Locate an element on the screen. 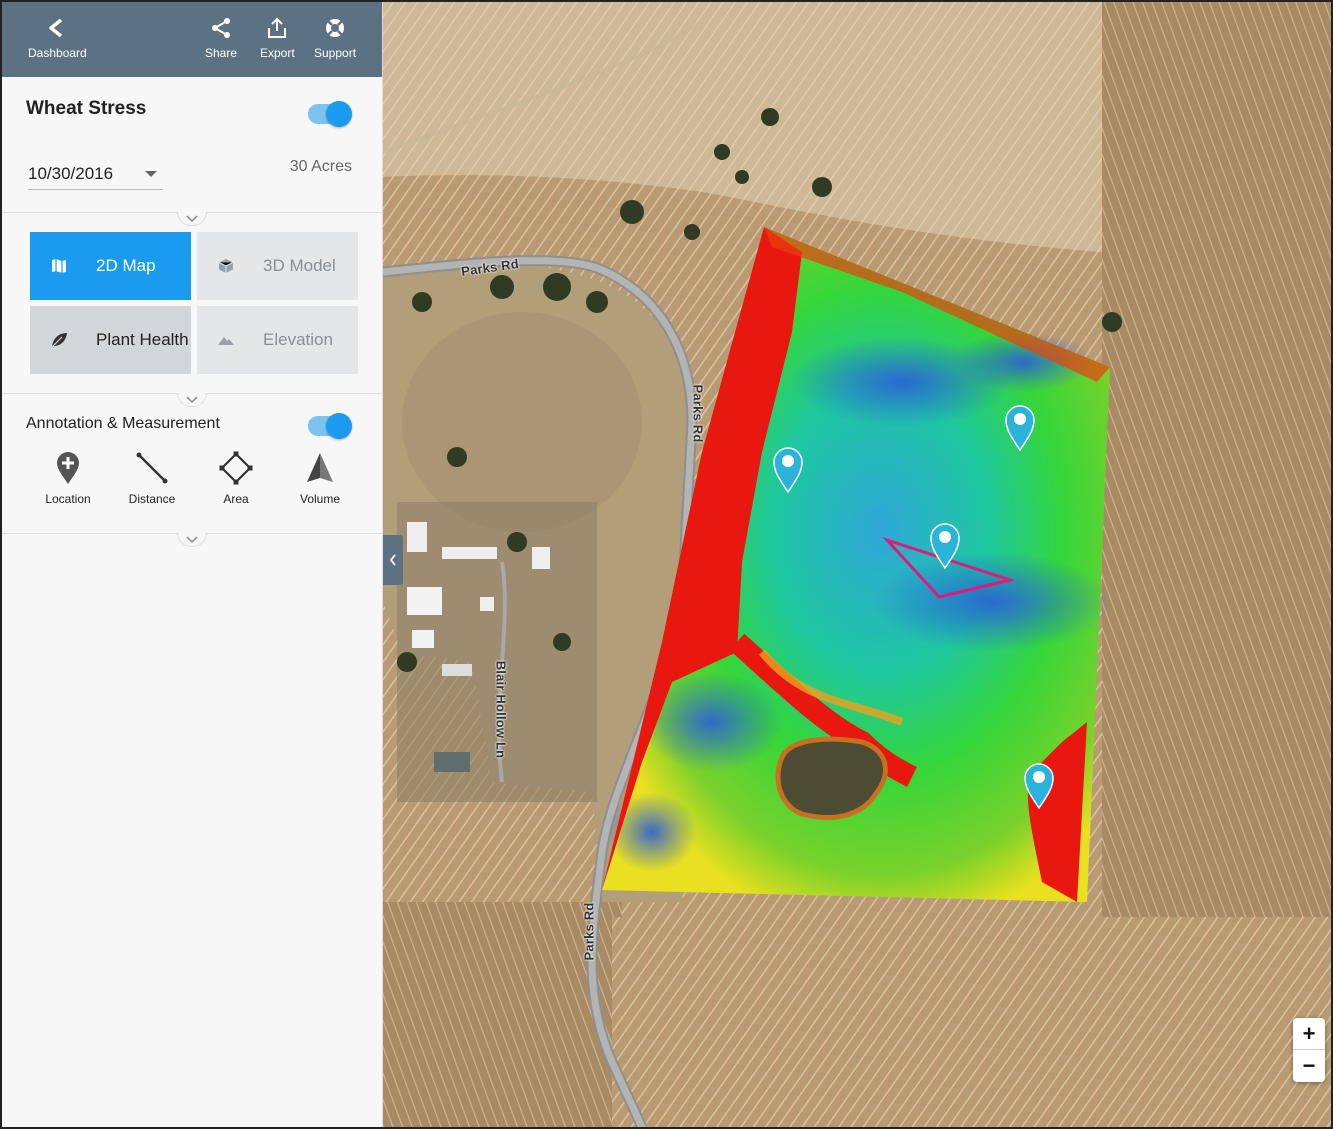 The width and height of the screenshot is (1333, 1129). area-label: Area is located at coordinates (236, 499).